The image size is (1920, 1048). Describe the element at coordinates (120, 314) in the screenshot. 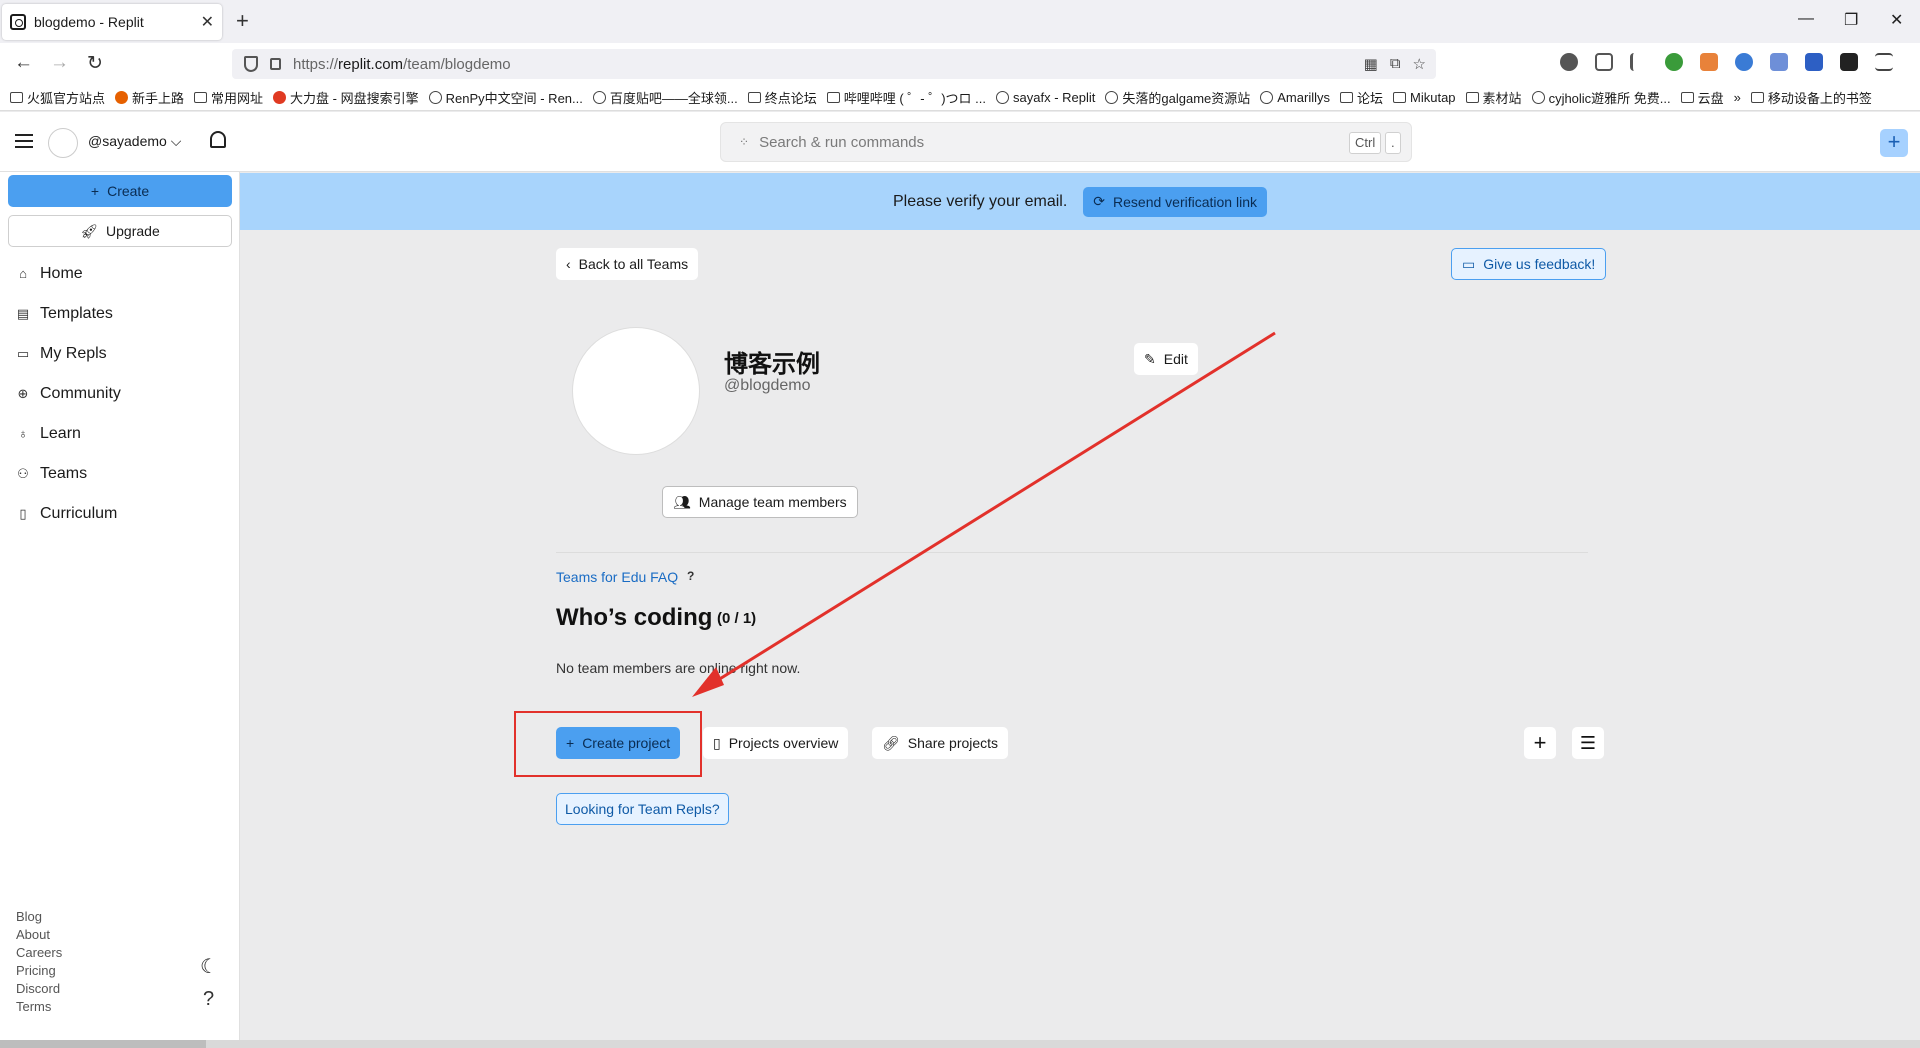

I see `sidebar-item-templates: ▤ Templates` at that location.